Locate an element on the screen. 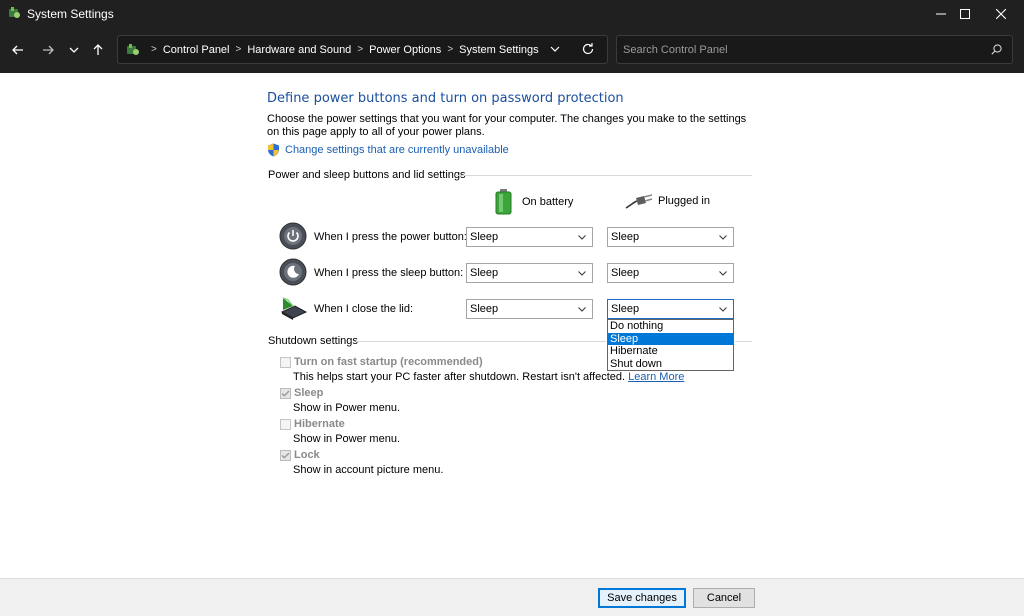 The height and width of the screenshot is (616, 1024). sleep-button-battery-value: Sleep is located at coordinates (484, 273).